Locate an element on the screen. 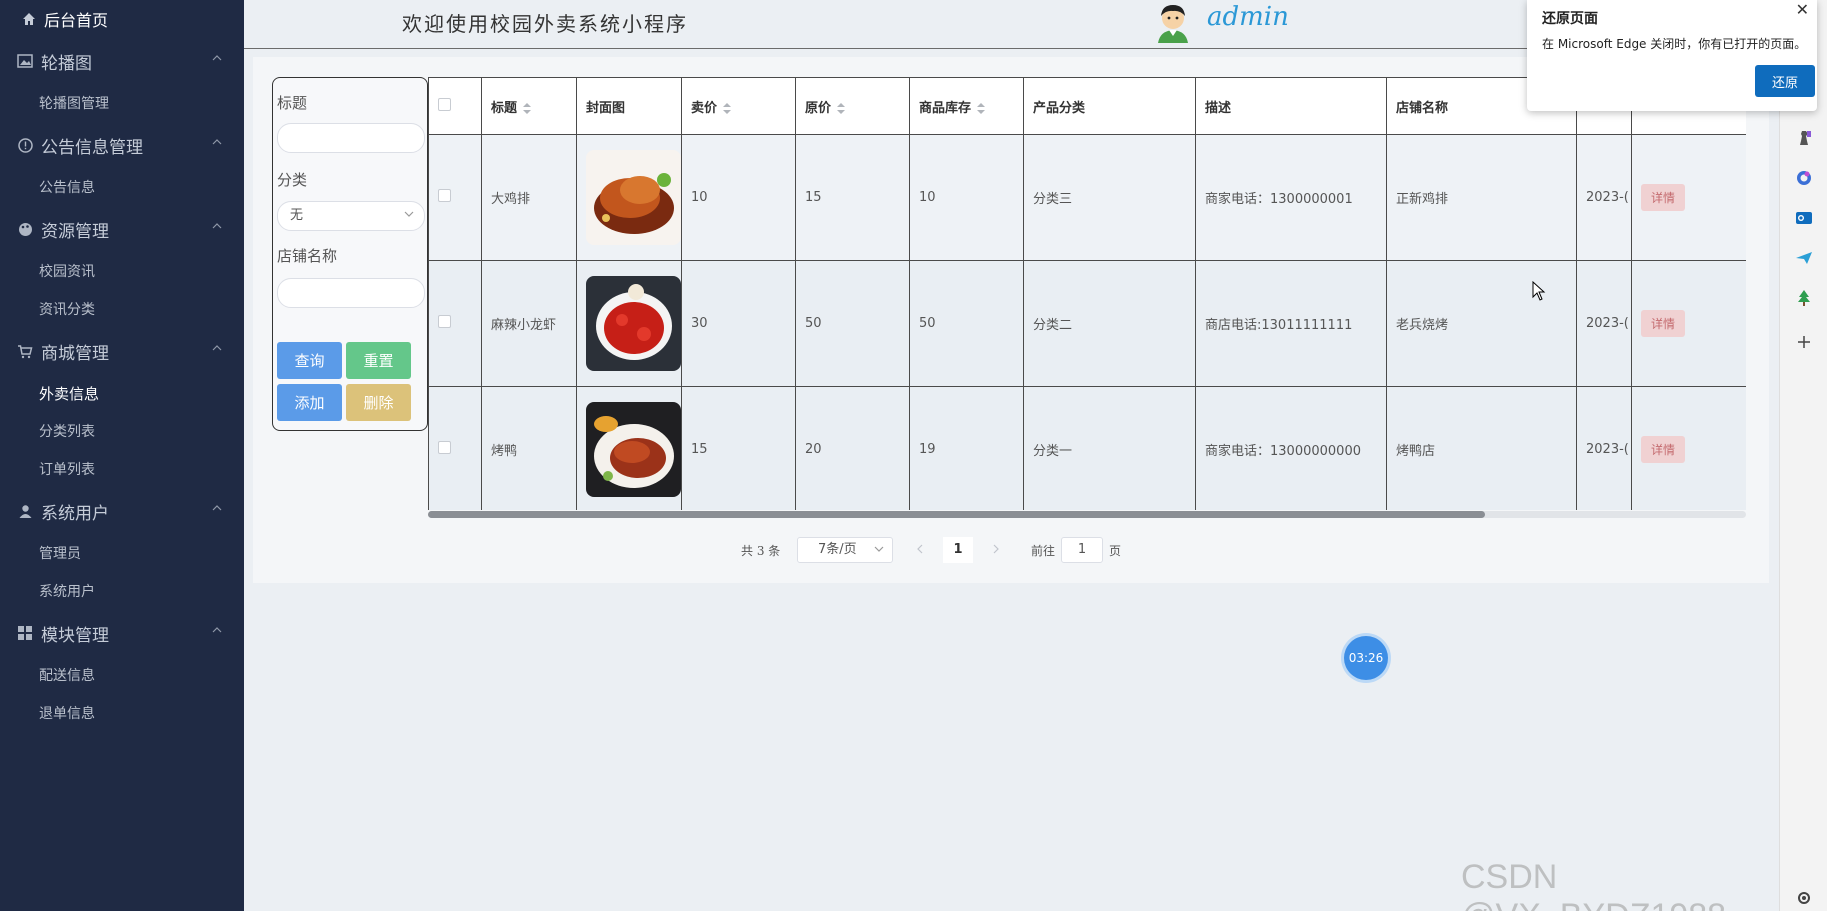 Image resolution: width=1827 pixels, height=911 pixels. page-size-select: 7条/页 is located at coordinates (845, 550).